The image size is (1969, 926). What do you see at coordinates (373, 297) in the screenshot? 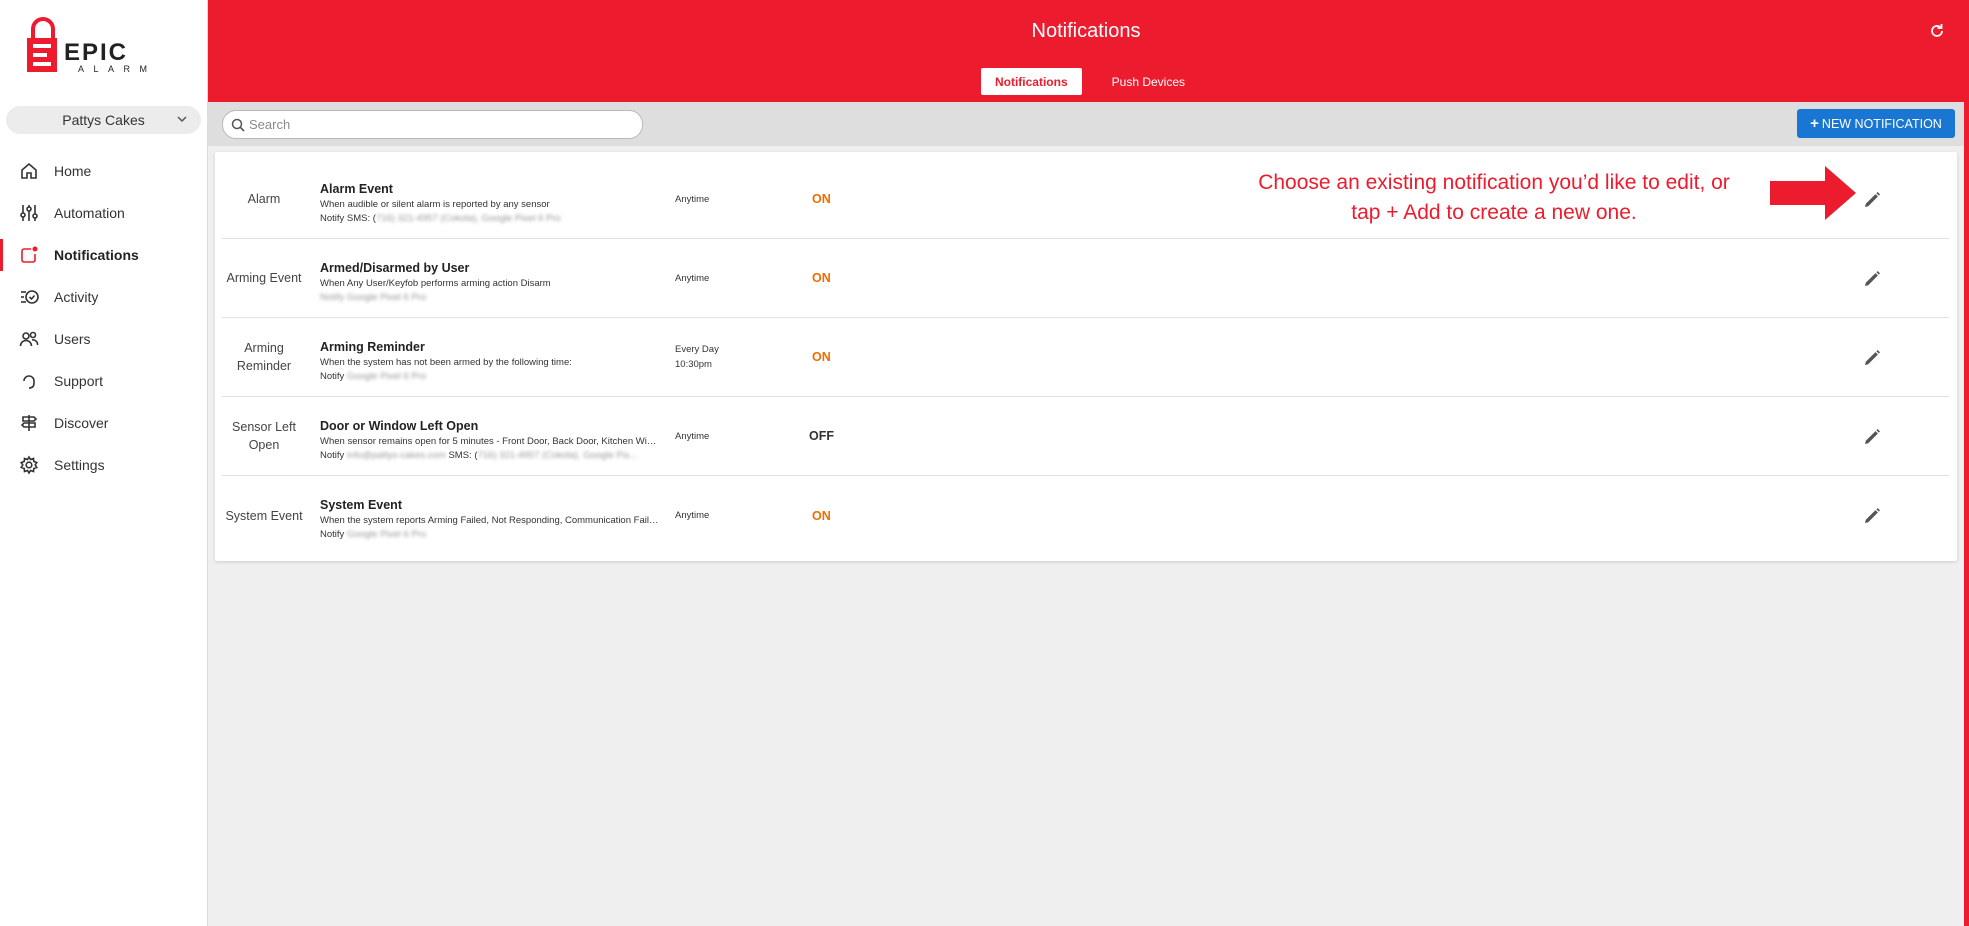
I see `notify-redacted: Notify Google Pixel 6 Pro` at bounding box center [373, 297].